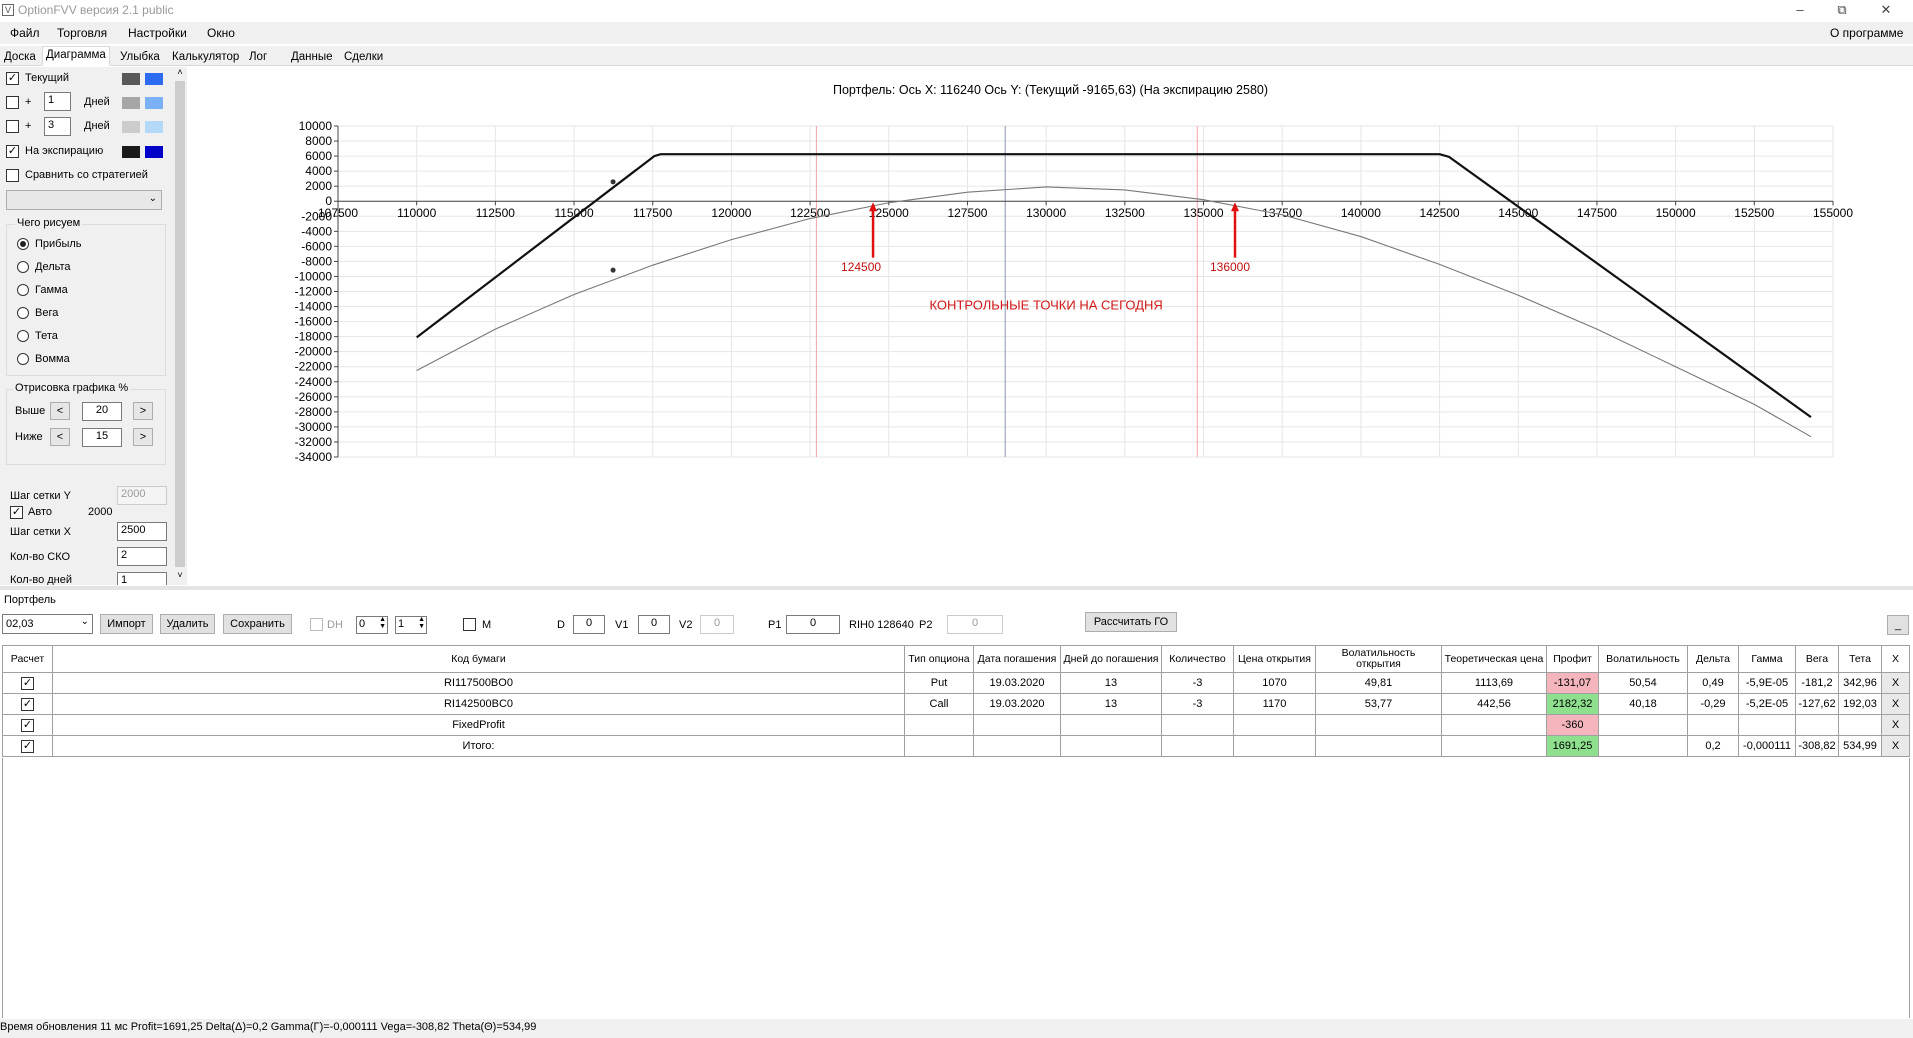 The width and height of the screenshot is (1913, 1038). Describe the element at coordinates (1017, 659) in the screenshot. I see `col-date: Дата погашения` at that location.